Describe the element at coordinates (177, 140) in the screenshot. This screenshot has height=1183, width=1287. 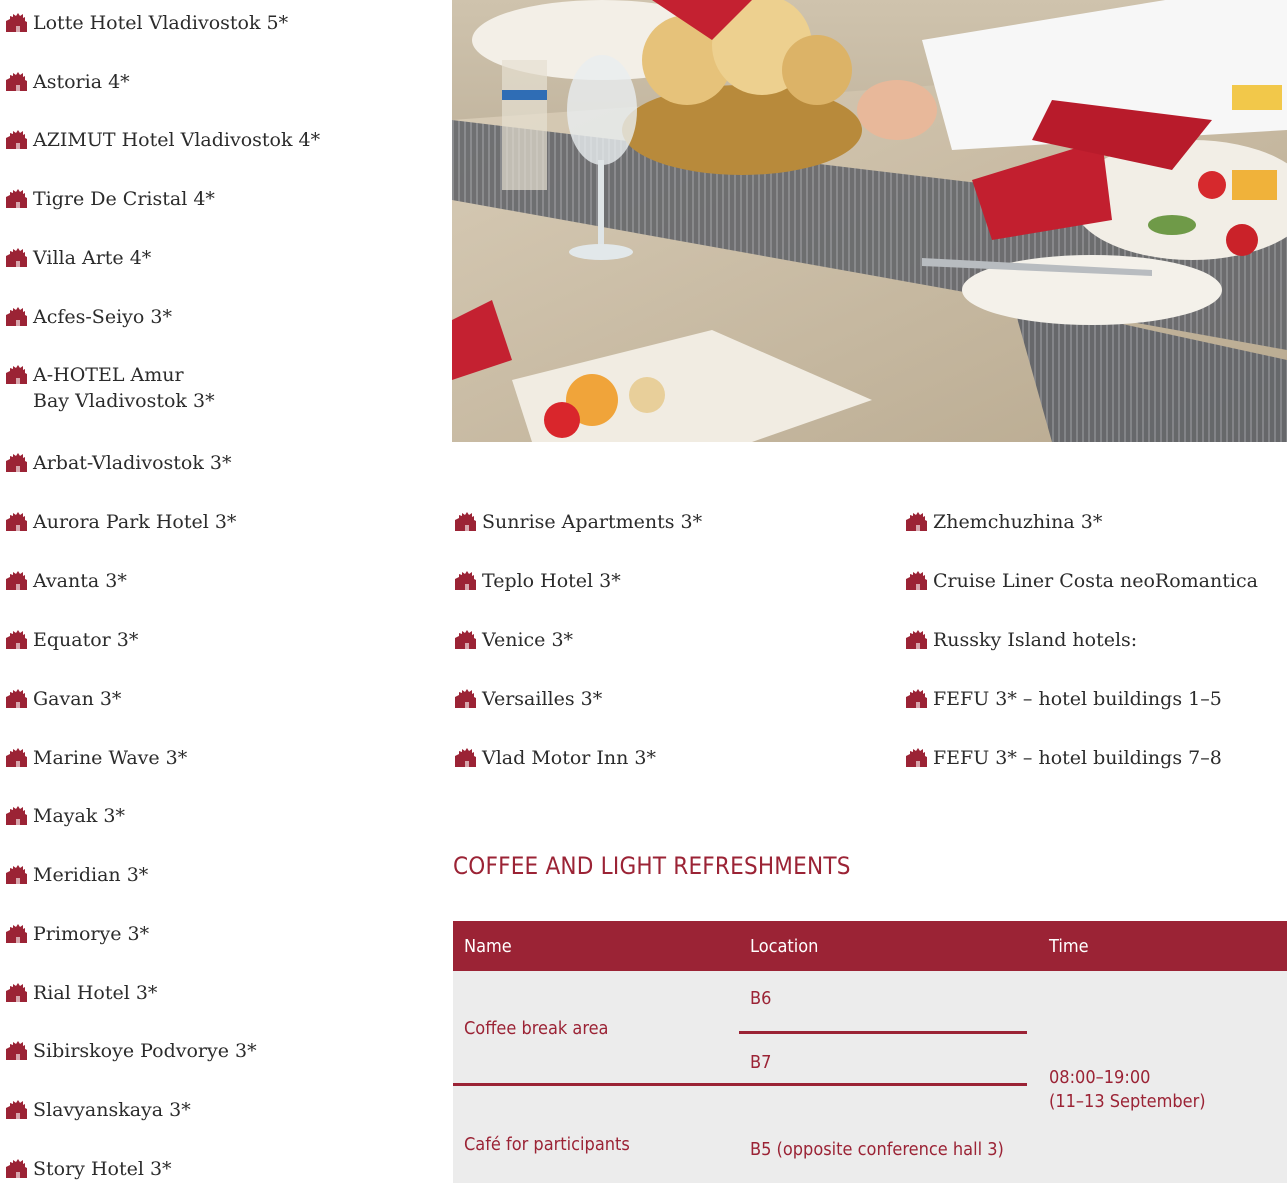
I see `hotel-name: AZIMUT Hotel Vladivostok 4*` at that location.